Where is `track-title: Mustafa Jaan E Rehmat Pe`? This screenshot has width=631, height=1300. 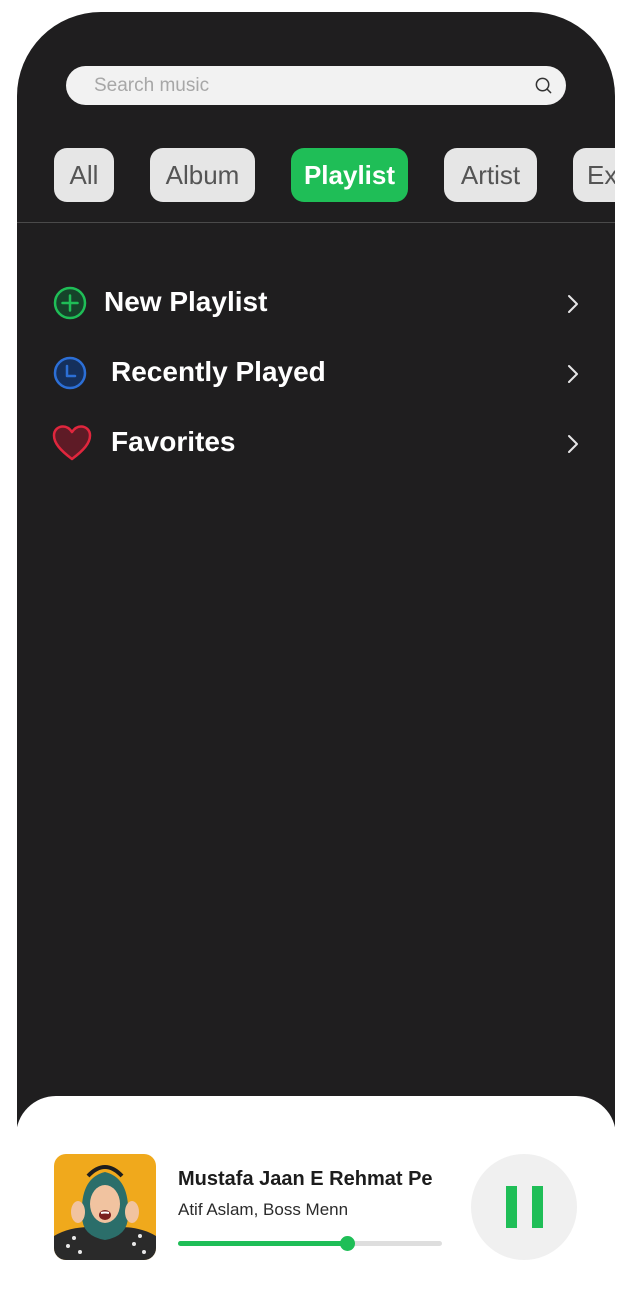
track-title: Mustafa Jaan E Rehmat Pe is located at coordinates (305, 1179).